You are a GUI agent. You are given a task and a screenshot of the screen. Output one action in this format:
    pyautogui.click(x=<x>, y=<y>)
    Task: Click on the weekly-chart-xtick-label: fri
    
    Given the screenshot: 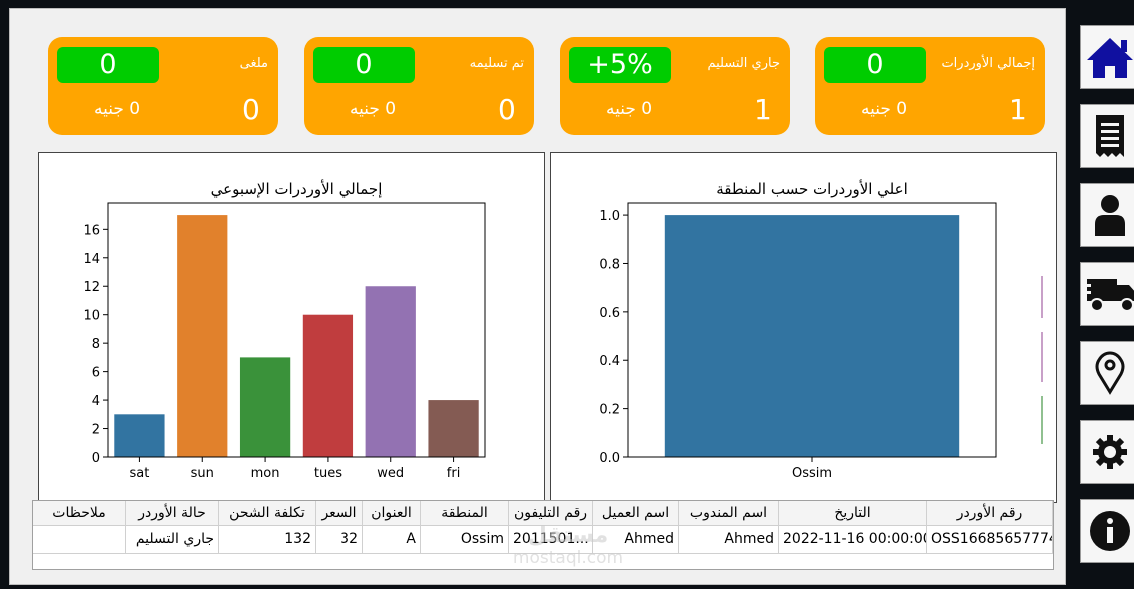 What is the action you would take?
    pyautogui.click(x=454, y=473)
    